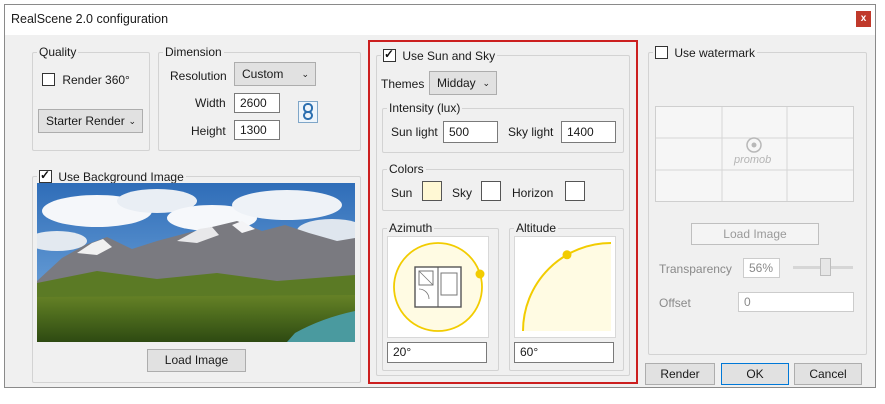 The image size is (885, 404). What do you see at coordinates (456, 83) in the screenshot?
I see `themes-value: Midday` at bounding box center [456, 83].